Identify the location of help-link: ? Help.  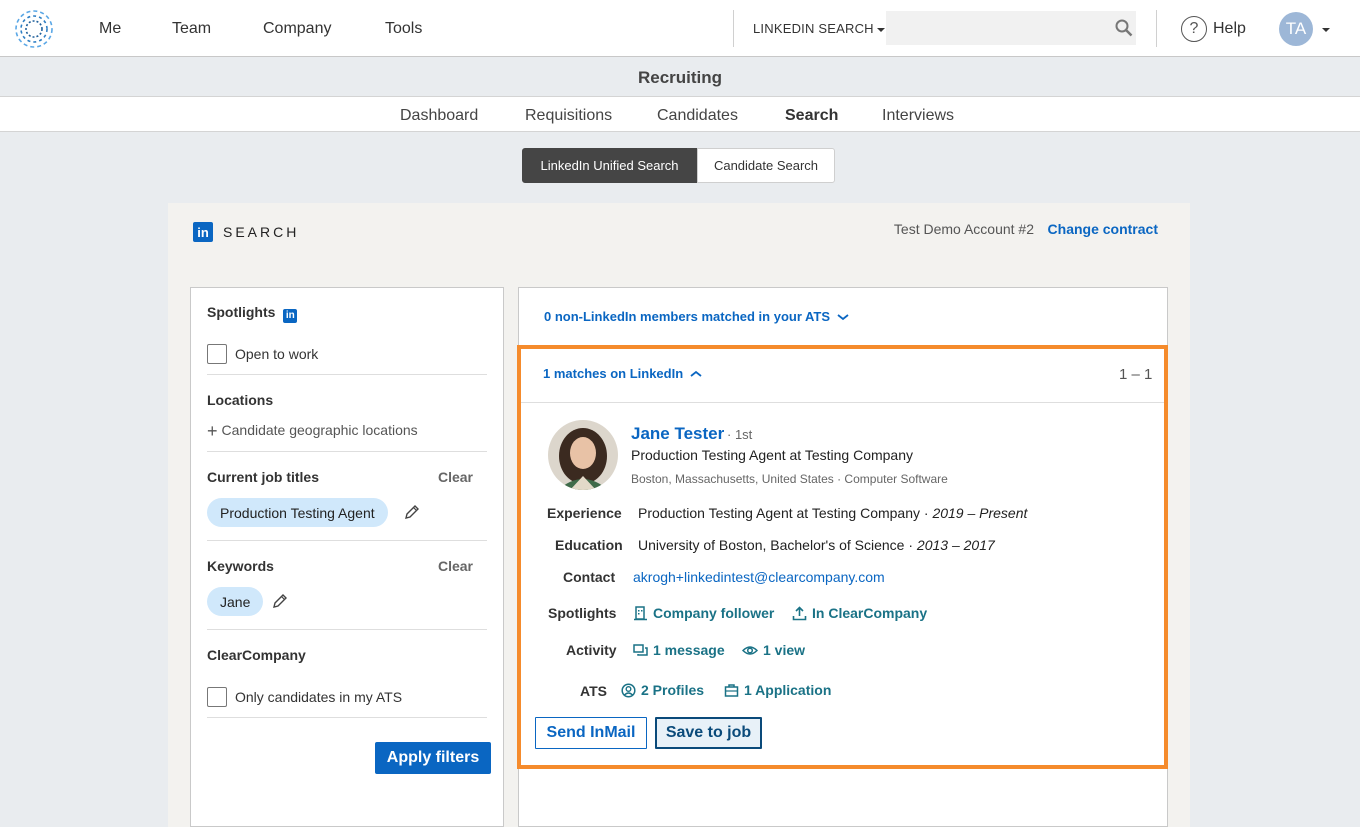
(1213, 28).